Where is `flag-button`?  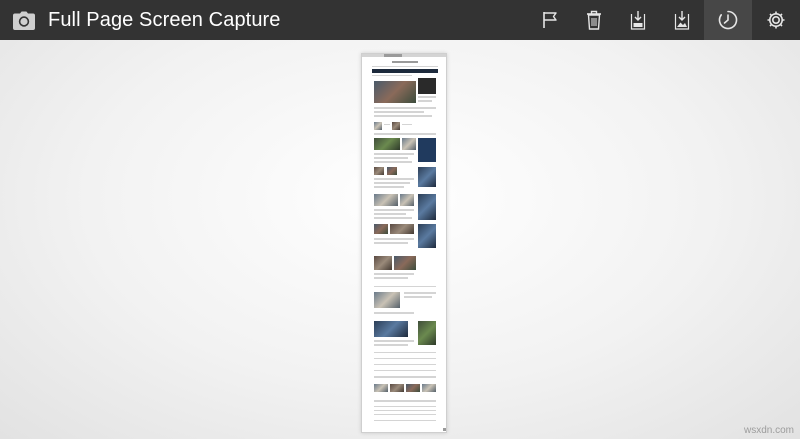
flag-button is located at coordinates (550, 20).